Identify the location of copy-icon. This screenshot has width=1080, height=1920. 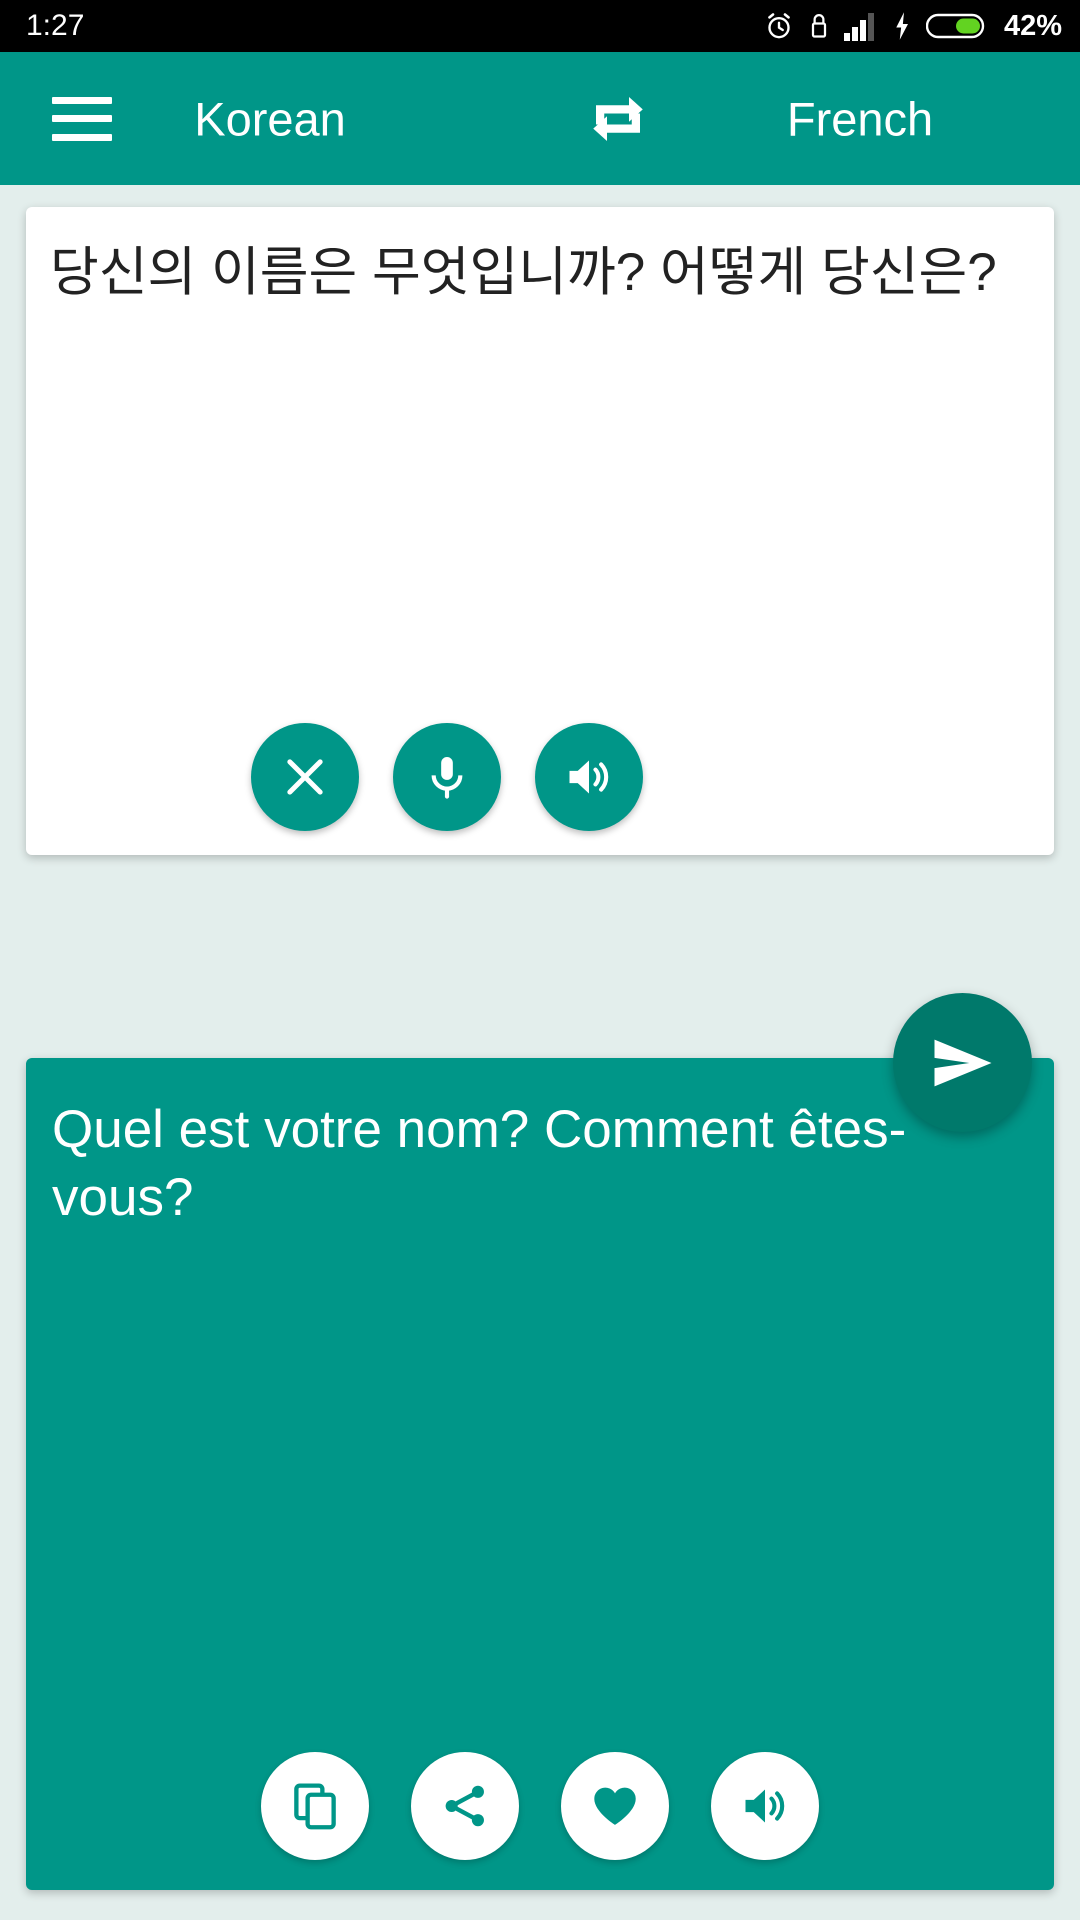
(315, 1806).